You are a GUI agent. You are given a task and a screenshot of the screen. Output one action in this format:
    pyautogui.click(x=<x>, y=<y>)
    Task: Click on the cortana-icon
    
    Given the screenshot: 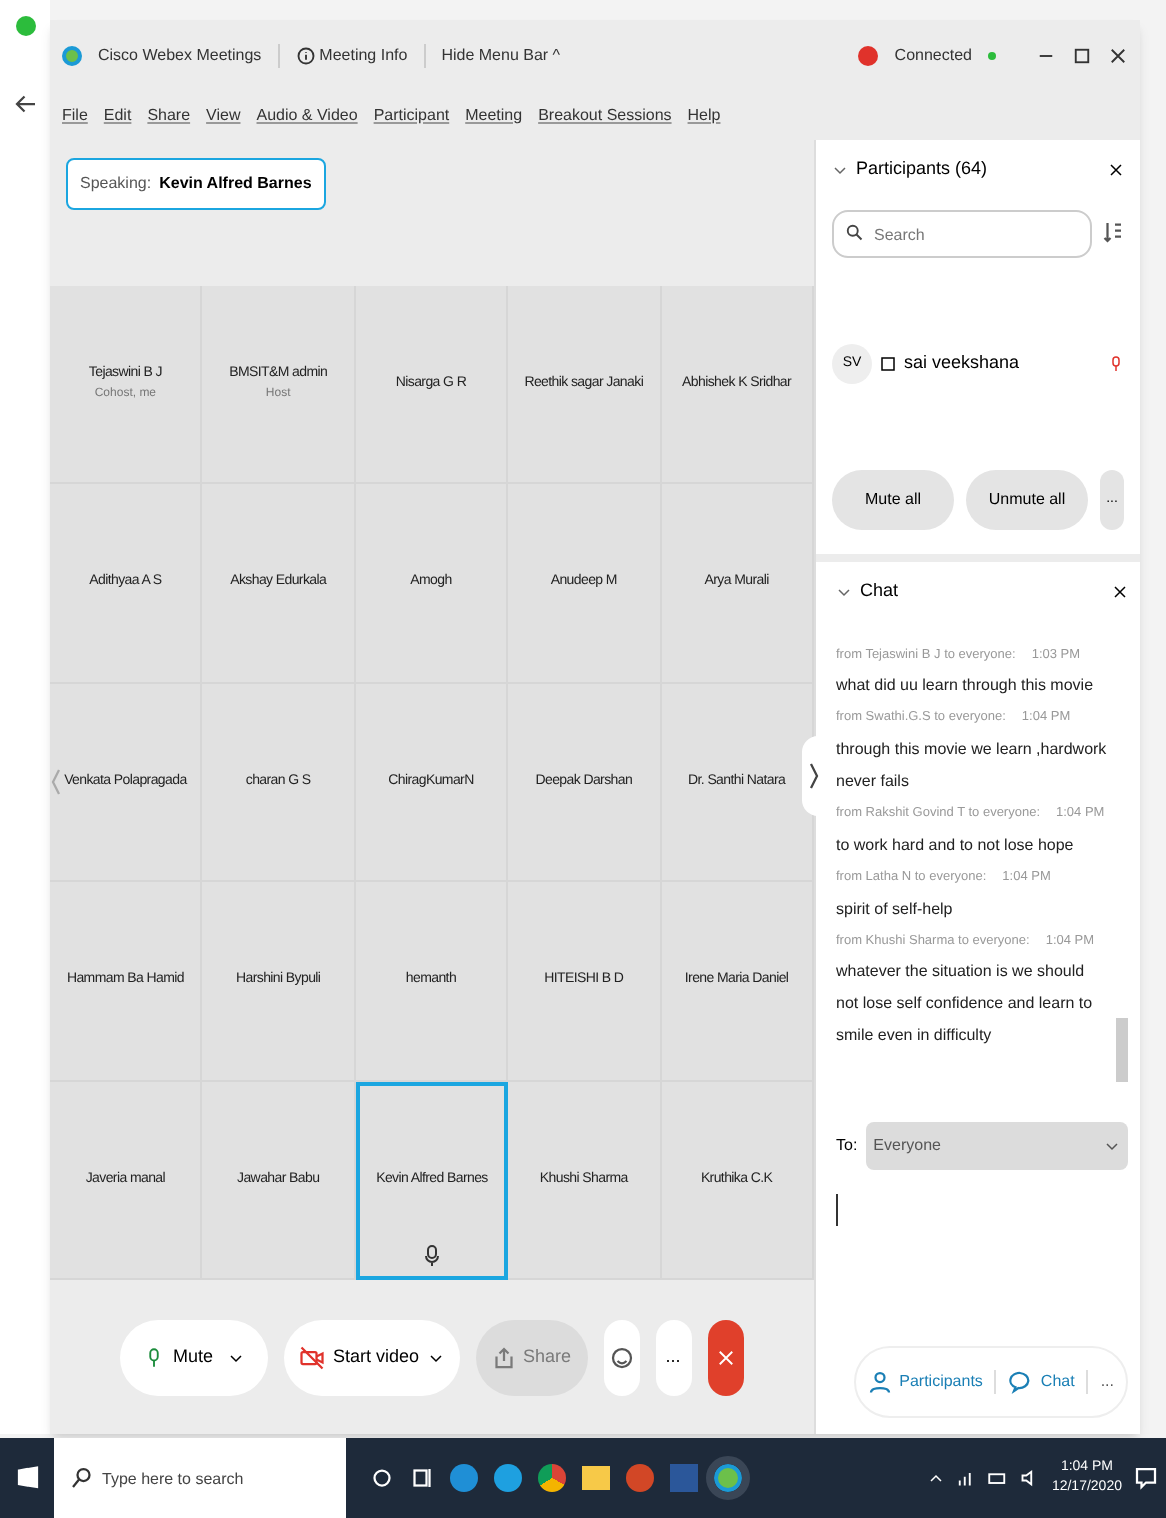 What is the action you would take?
    pyautogui.click(x=382, y=1478)
    